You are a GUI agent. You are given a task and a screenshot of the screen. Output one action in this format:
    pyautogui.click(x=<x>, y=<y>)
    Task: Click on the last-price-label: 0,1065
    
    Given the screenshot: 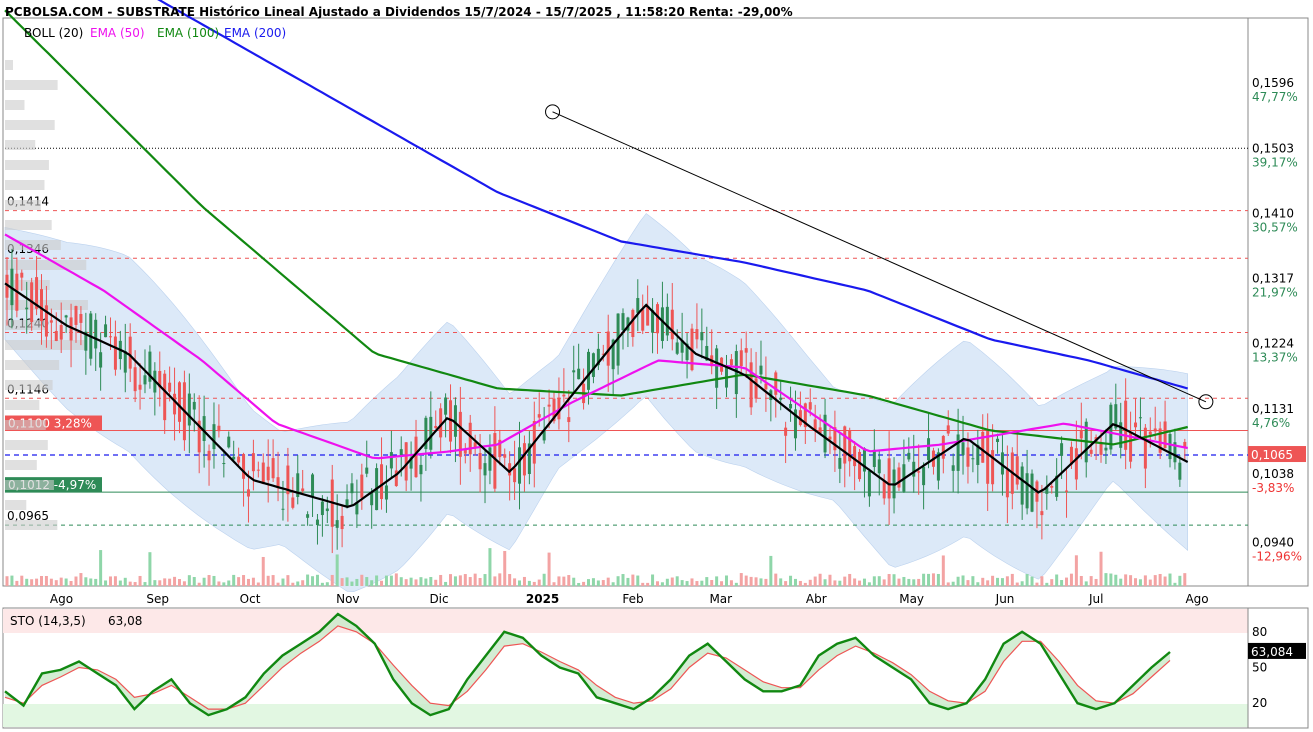 What is the action you would take?
    pyautogui.click(x=1272, y=455)
    